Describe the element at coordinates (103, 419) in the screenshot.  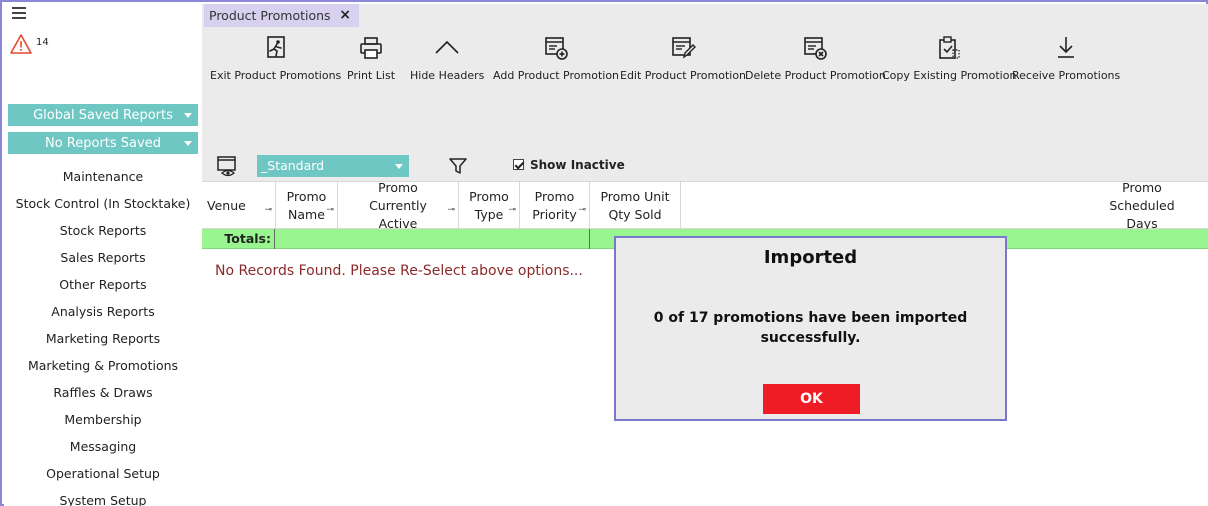
I see `sidebar-item-membership: Membership` at that location.